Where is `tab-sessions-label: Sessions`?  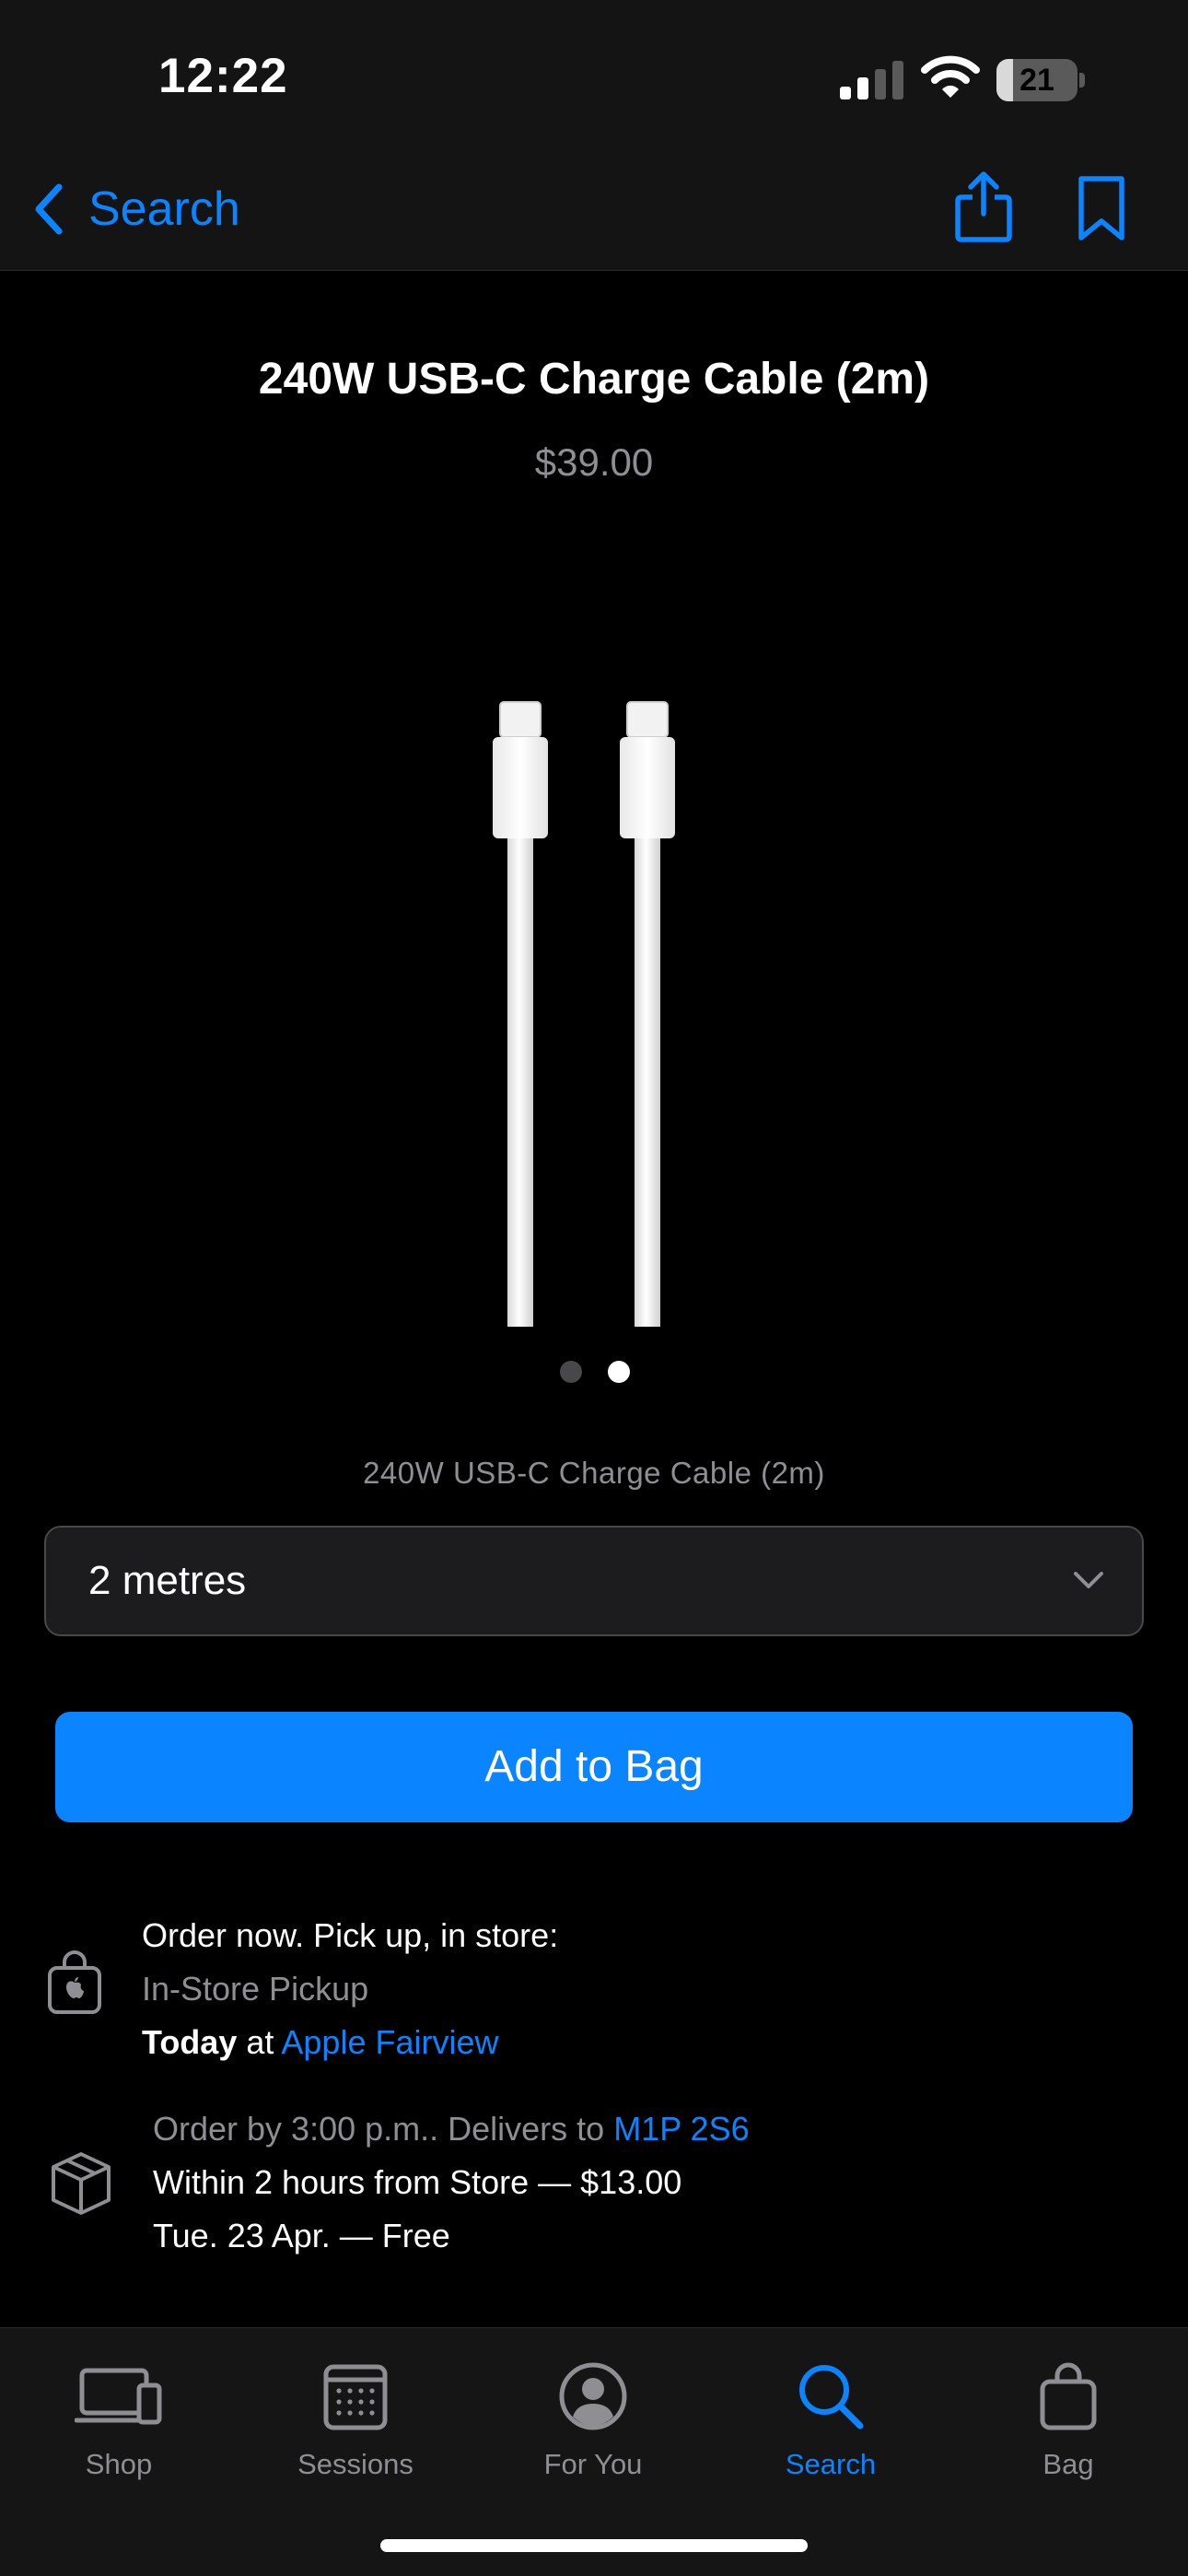 tab-sessions-label: Sessions is located at coordinates (355, 2464).